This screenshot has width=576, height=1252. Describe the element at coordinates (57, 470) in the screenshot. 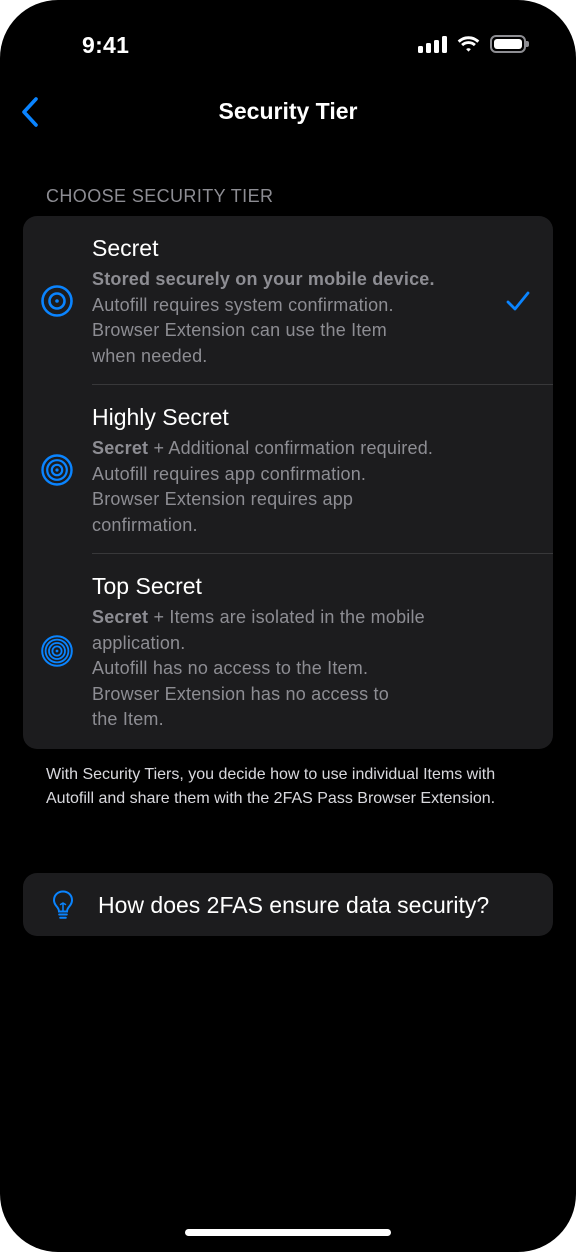

I see `highly-secret-tier-icon` at that location.